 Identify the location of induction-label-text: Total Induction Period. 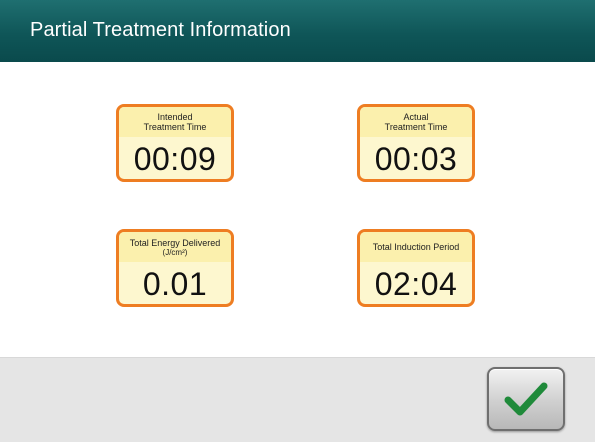
(416, 247).